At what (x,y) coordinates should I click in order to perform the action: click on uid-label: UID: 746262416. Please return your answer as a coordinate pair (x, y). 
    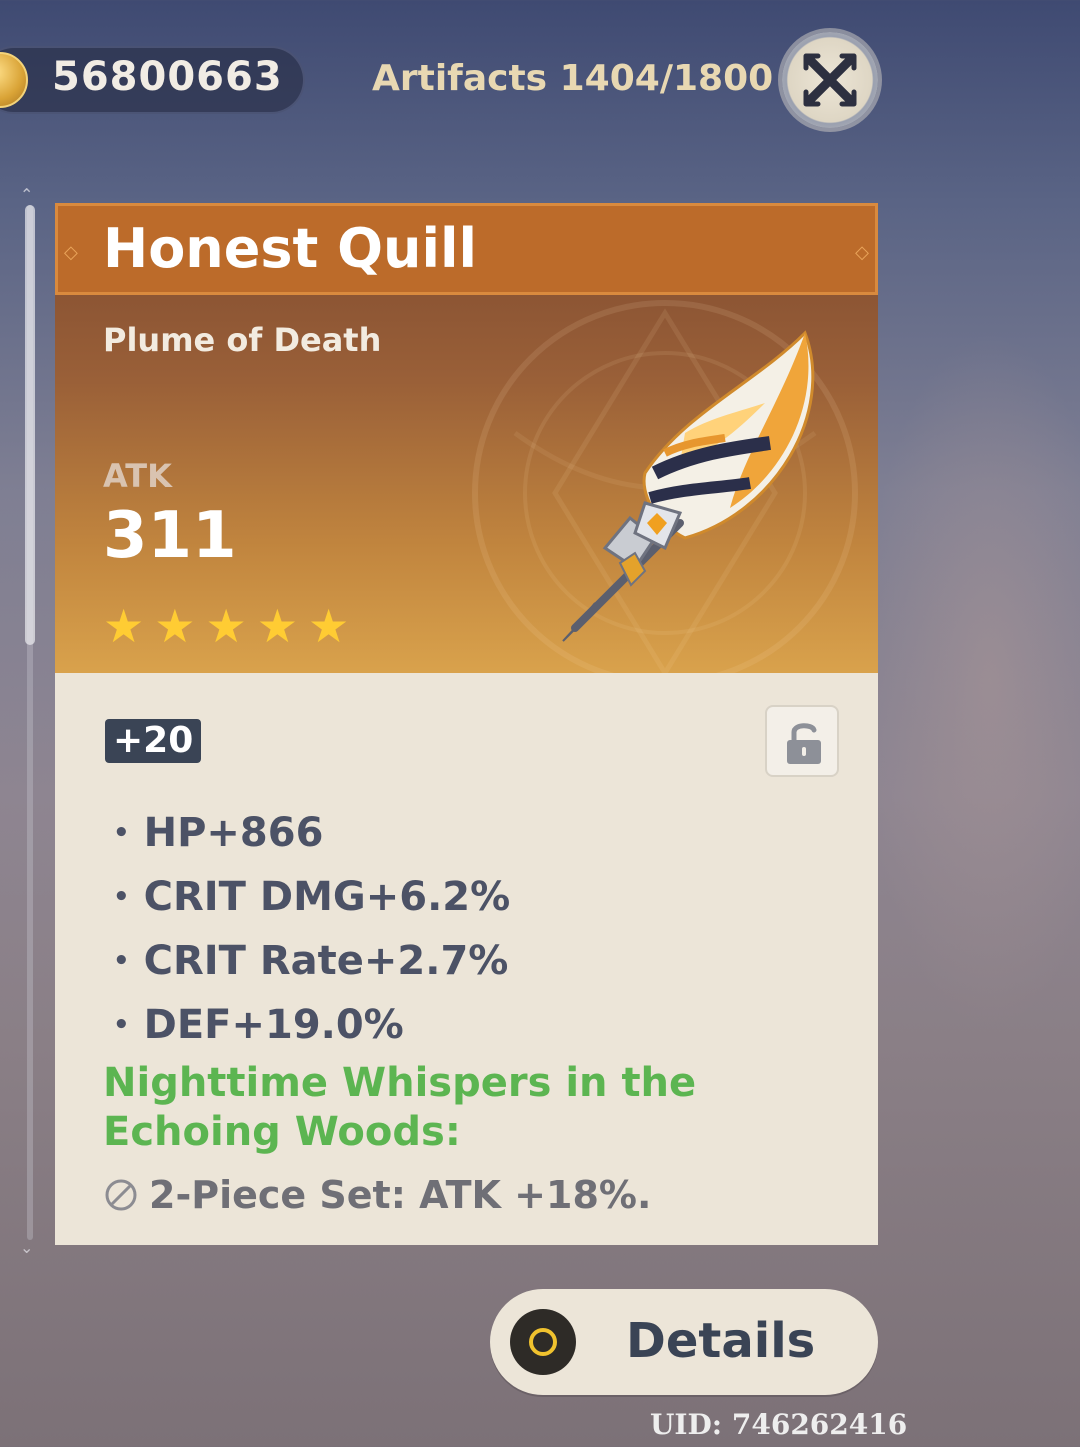
    Looking at the image, I should click on (779, 1424).